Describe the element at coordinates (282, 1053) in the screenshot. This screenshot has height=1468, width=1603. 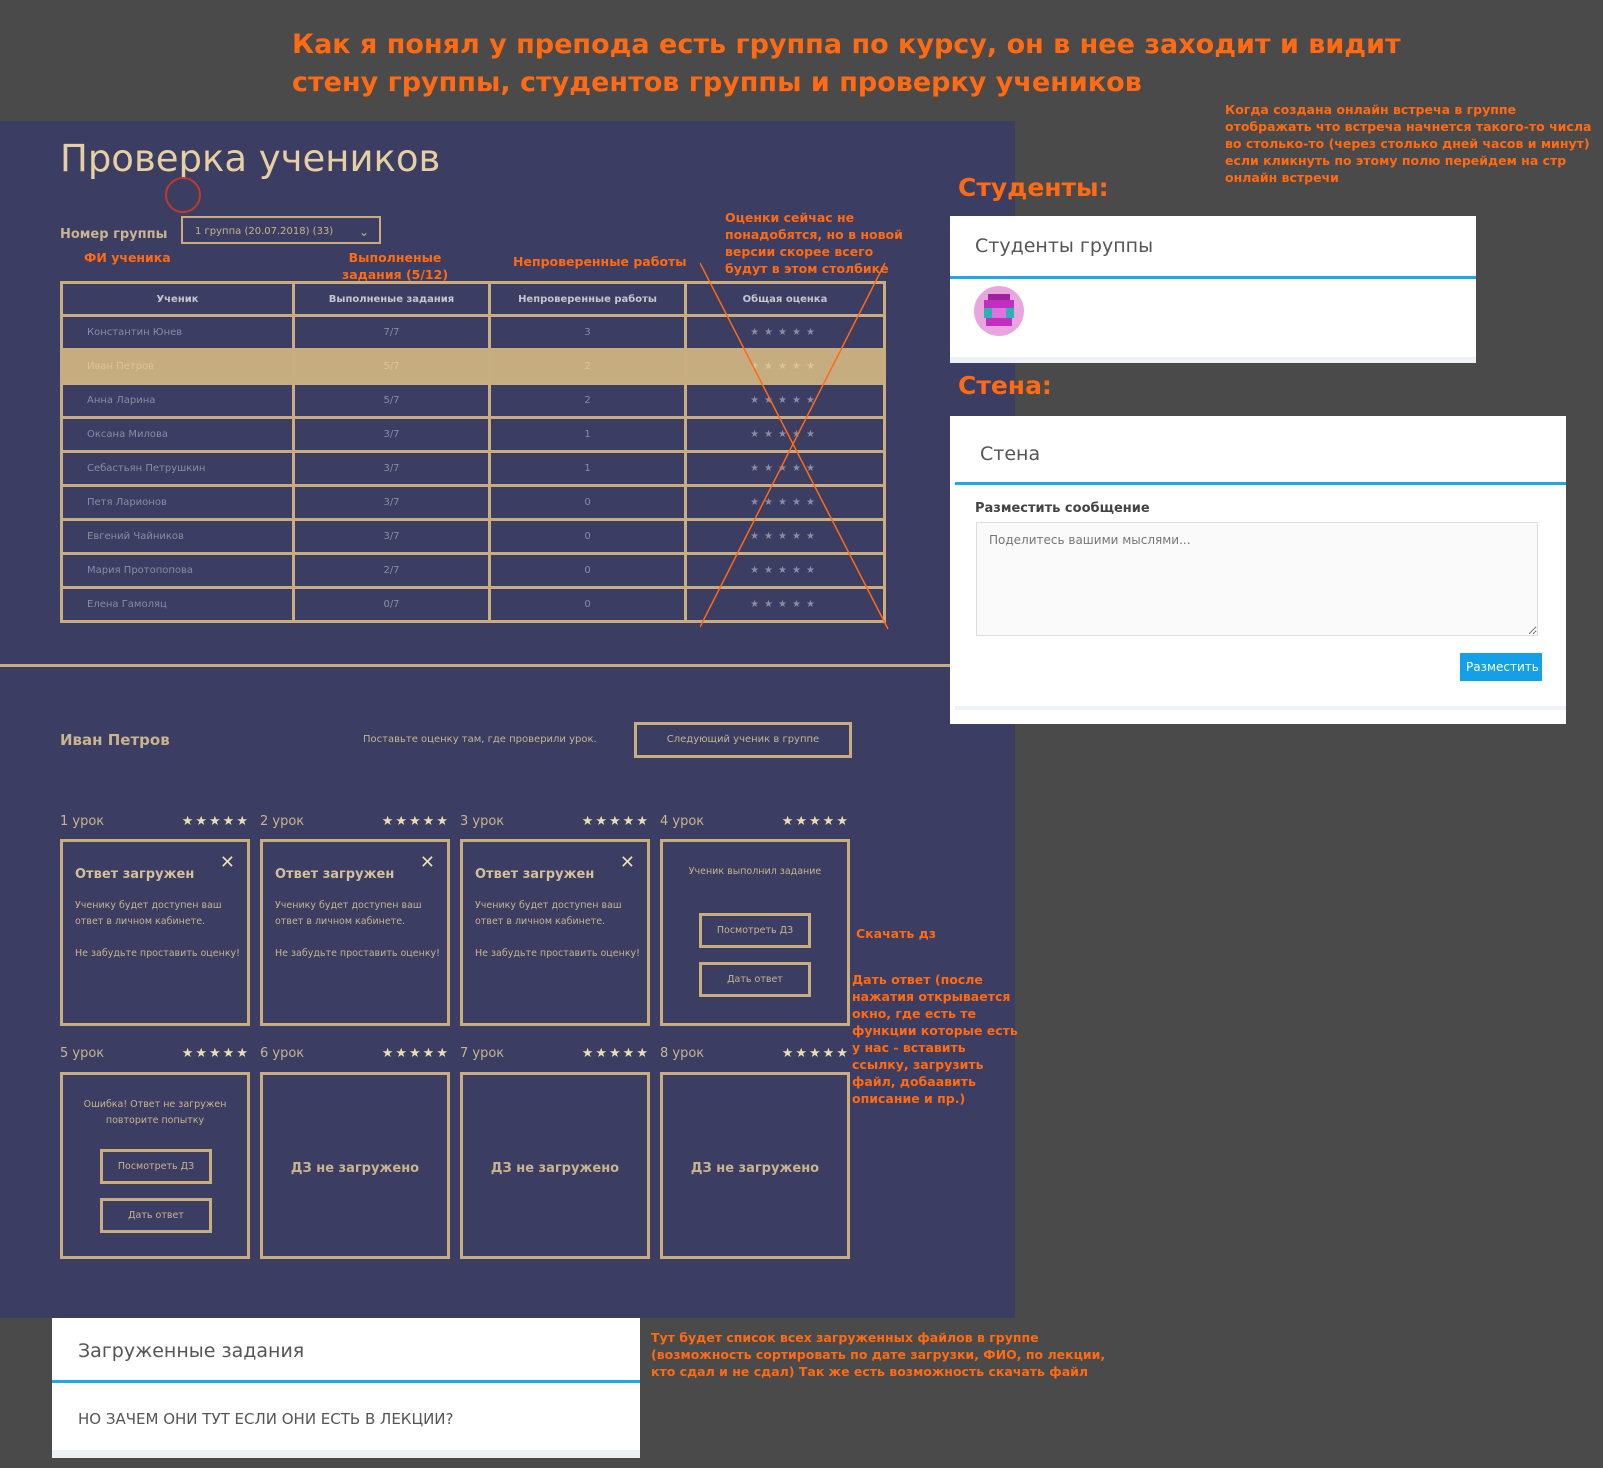
I see `lesson-label: 6 урок` at that location.